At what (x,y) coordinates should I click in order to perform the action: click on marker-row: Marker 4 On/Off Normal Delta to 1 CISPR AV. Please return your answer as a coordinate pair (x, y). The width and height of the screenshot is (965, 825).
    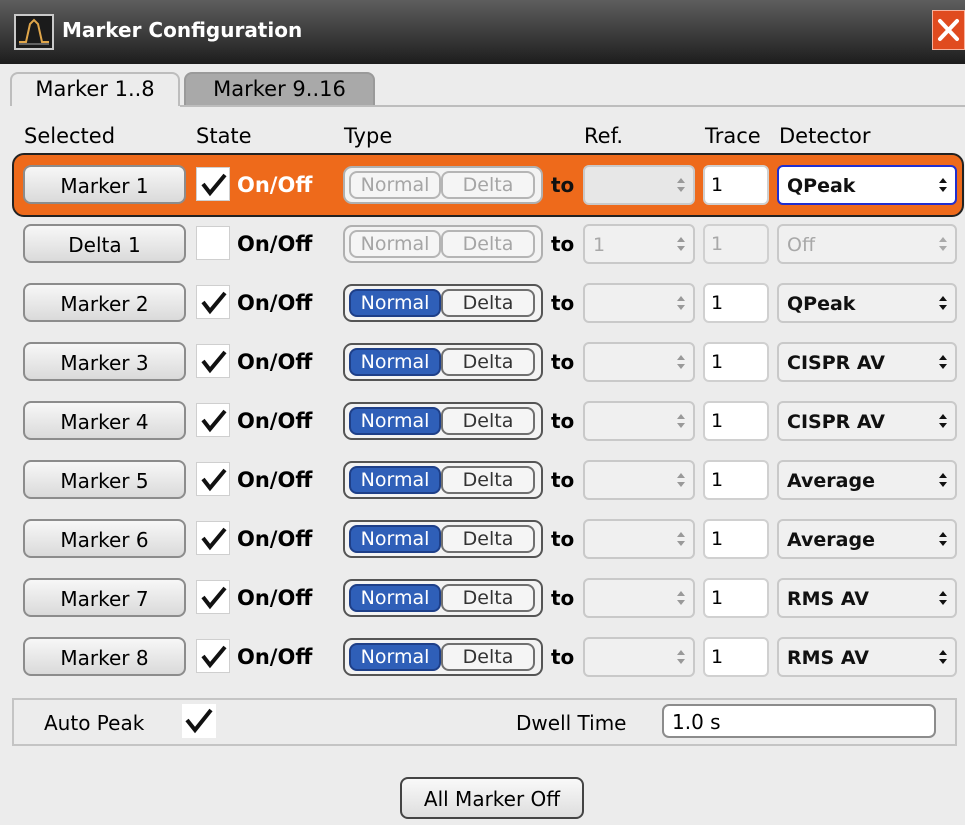
    Looking at the image, I should click on (482, 423).